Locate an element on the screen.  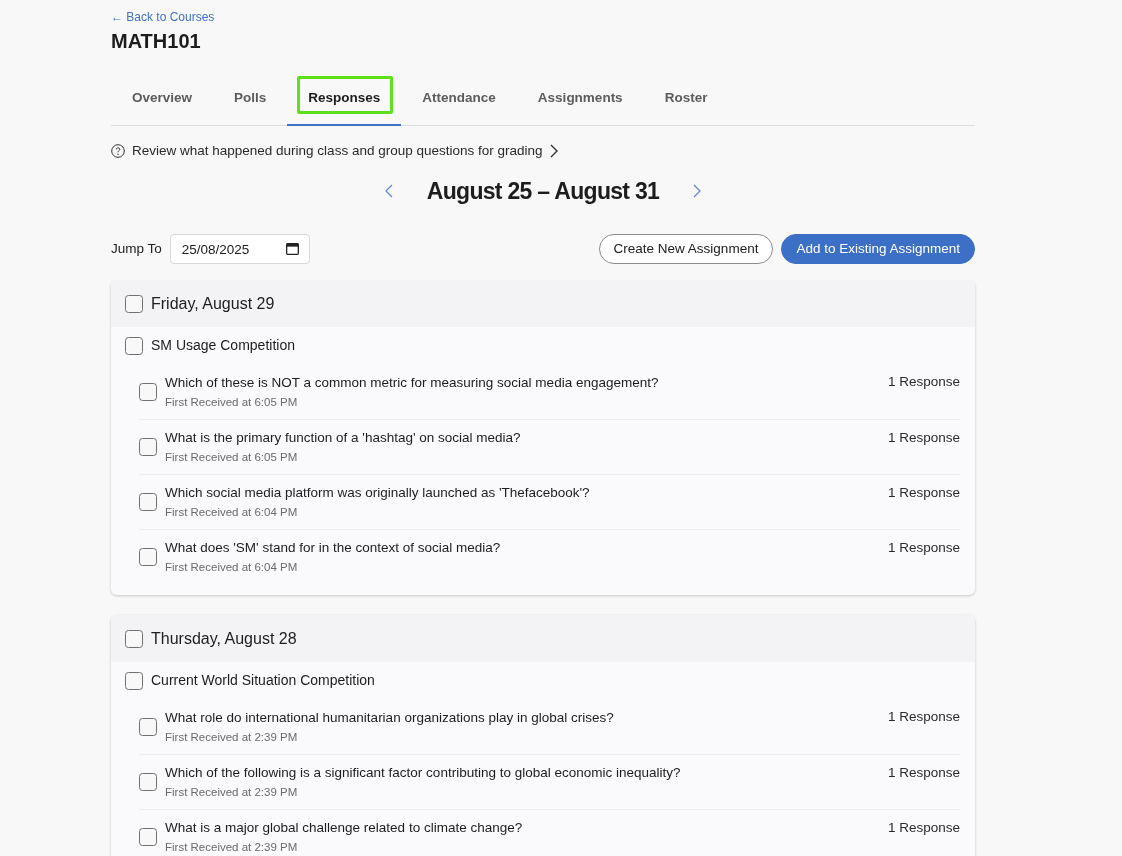
jump-to-label: Jump To is located at coordinates (136, 248).